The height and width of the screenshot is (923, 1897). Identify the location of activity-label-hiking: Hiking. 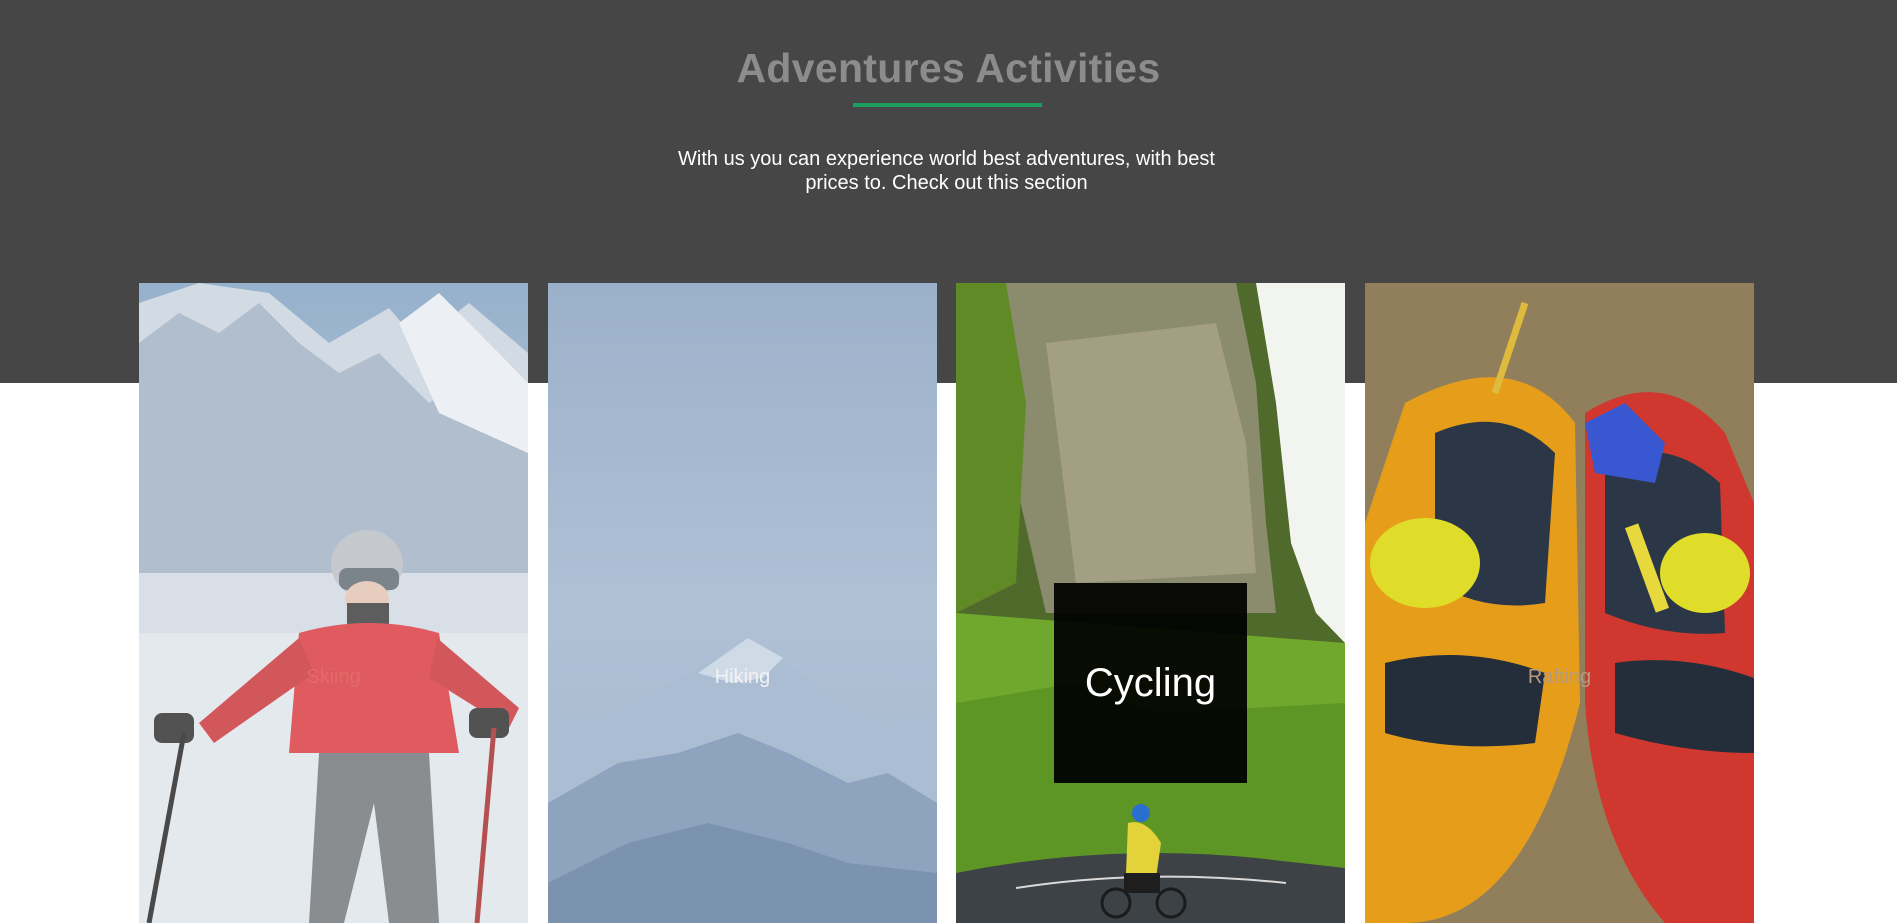
(742, 677).